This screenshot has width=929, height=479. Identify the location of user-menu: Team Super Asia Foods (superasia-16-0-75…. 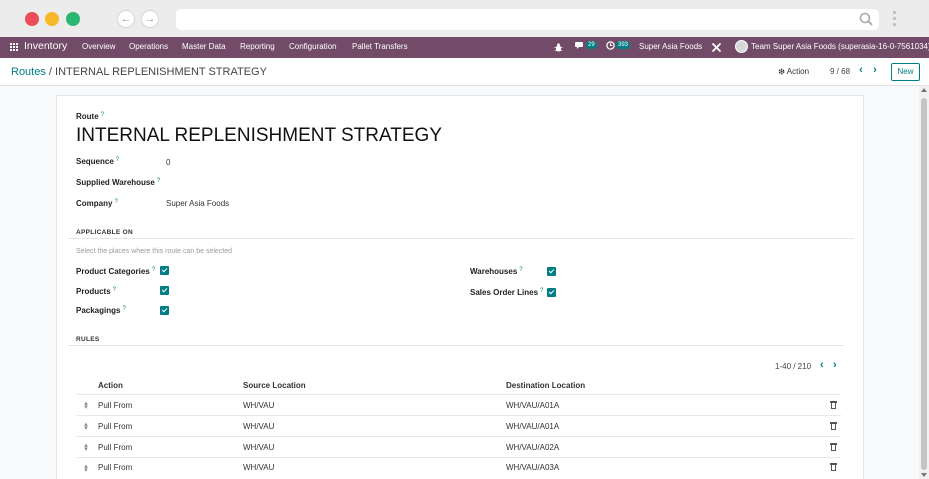
(840, 46).